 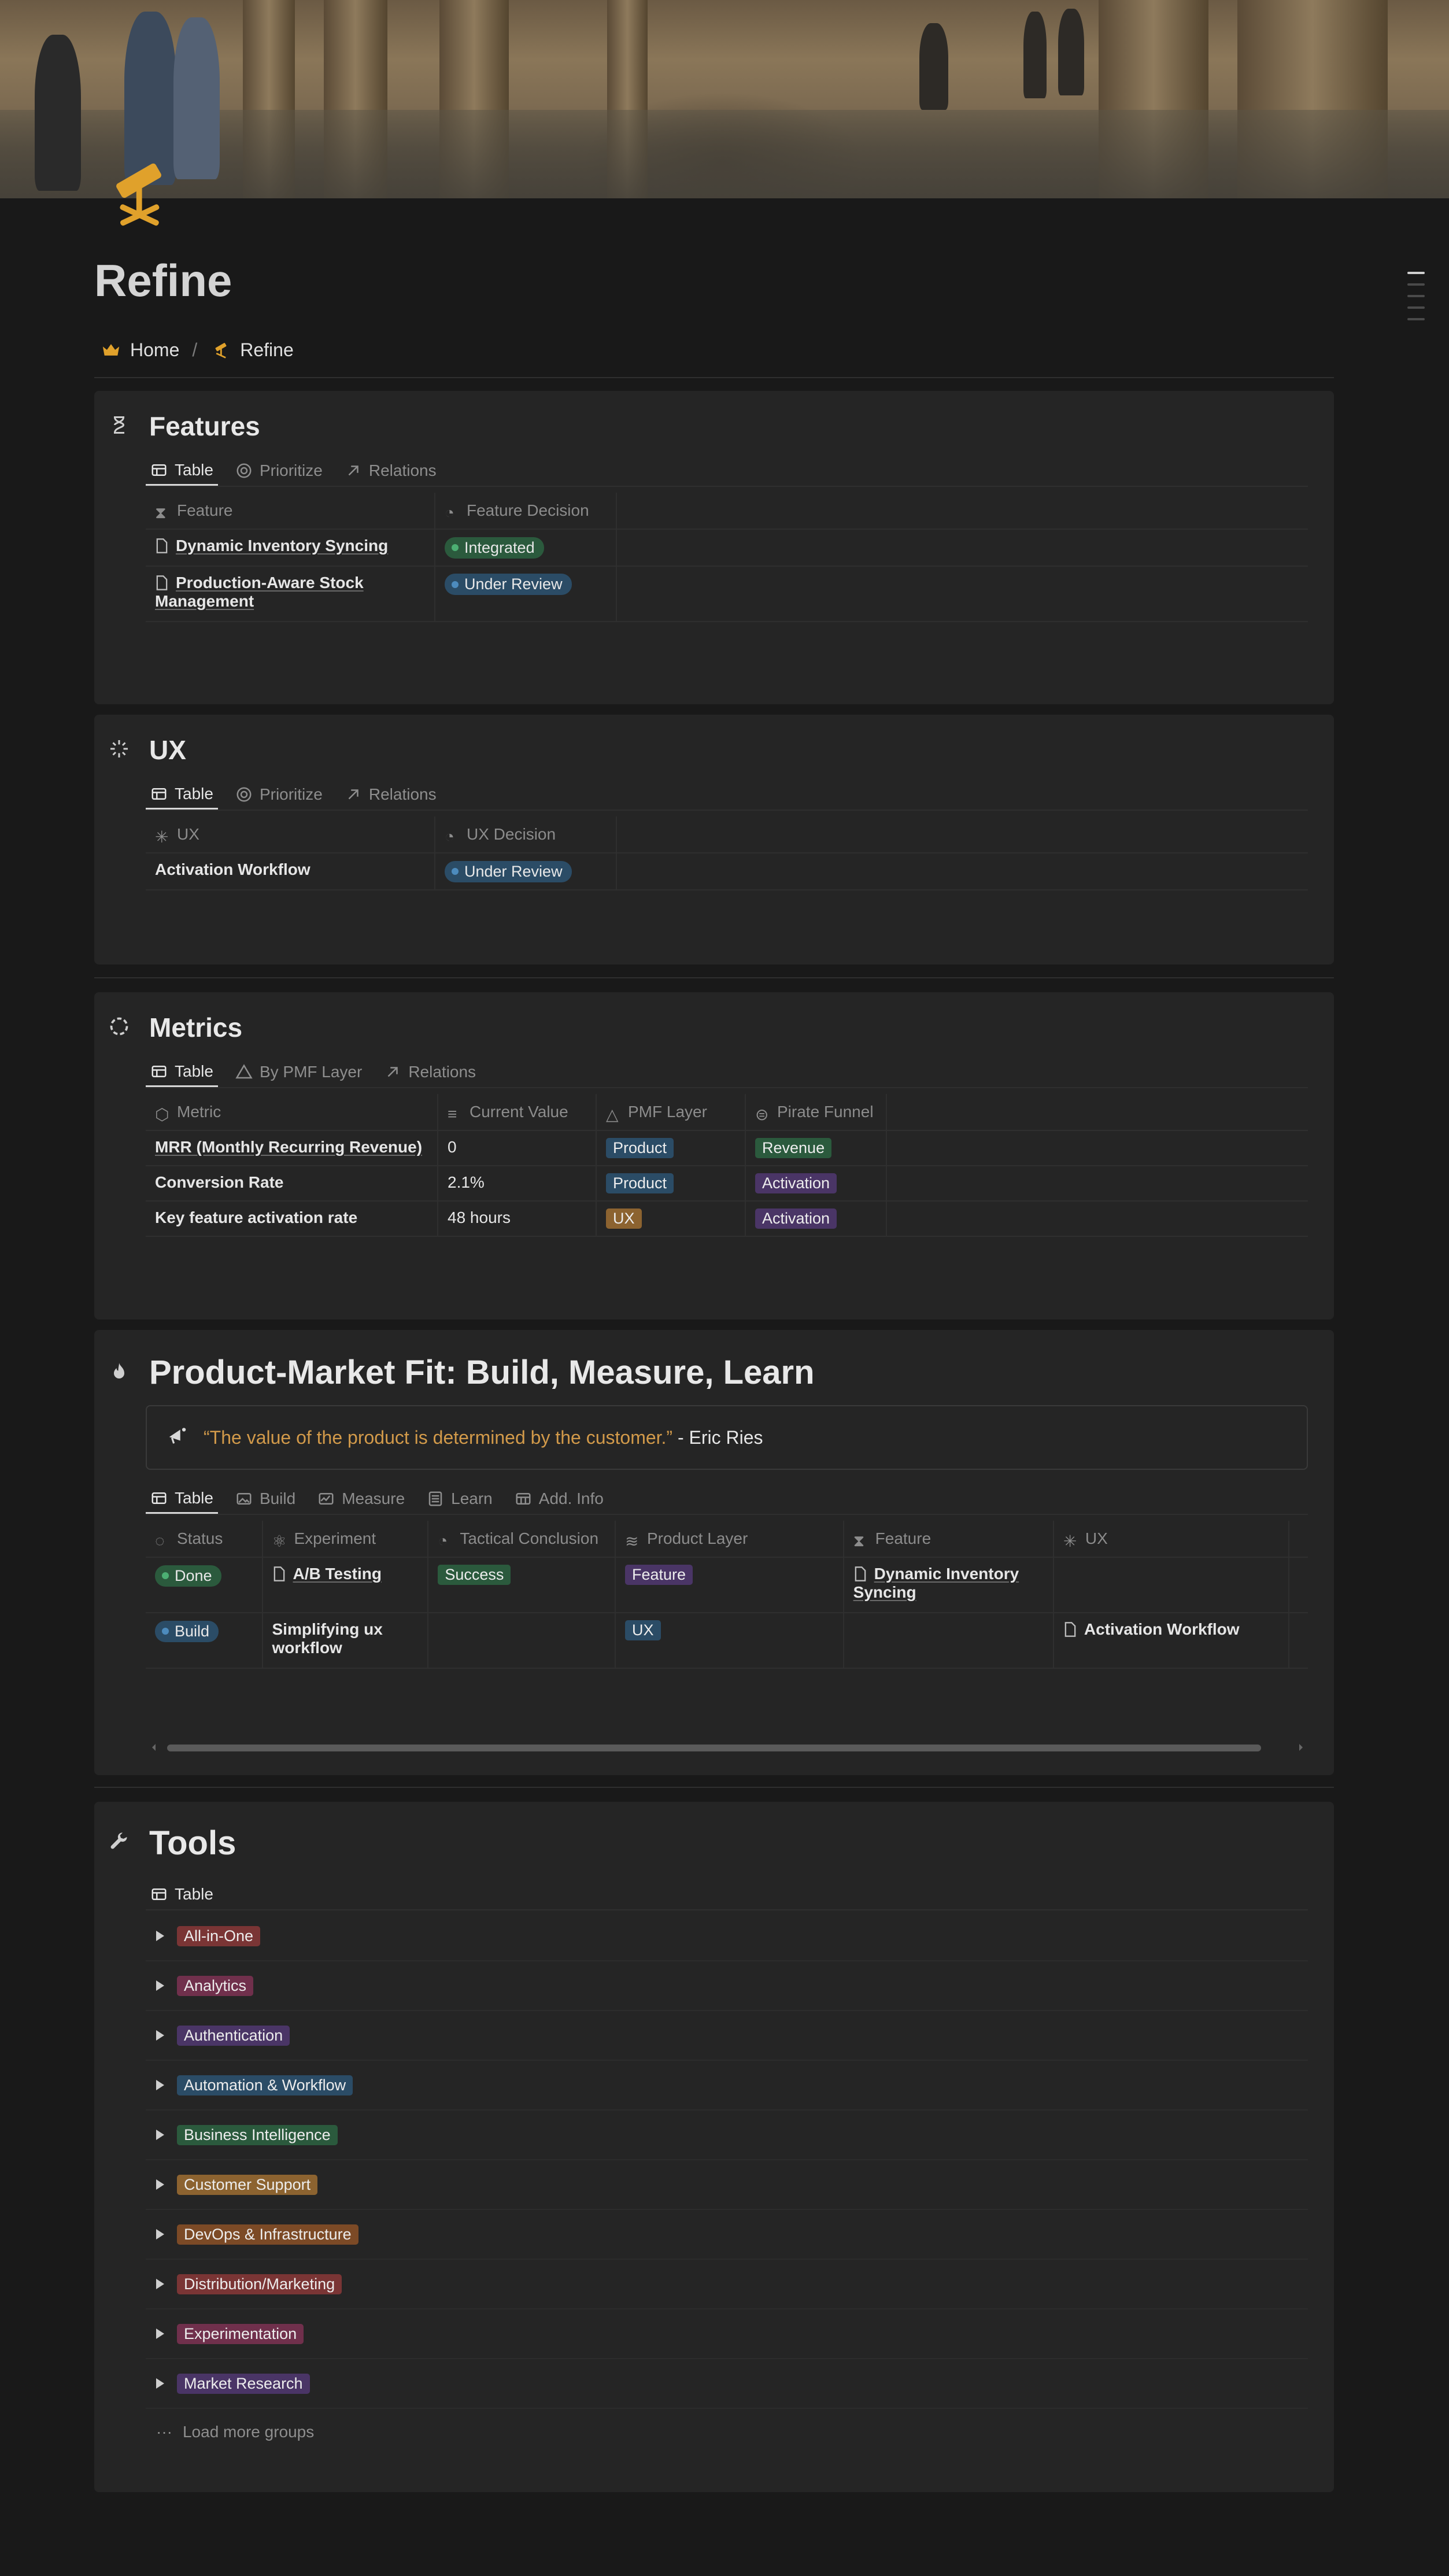 I want to click on breadcrumb-home: Home, so click(x=154, y=350).